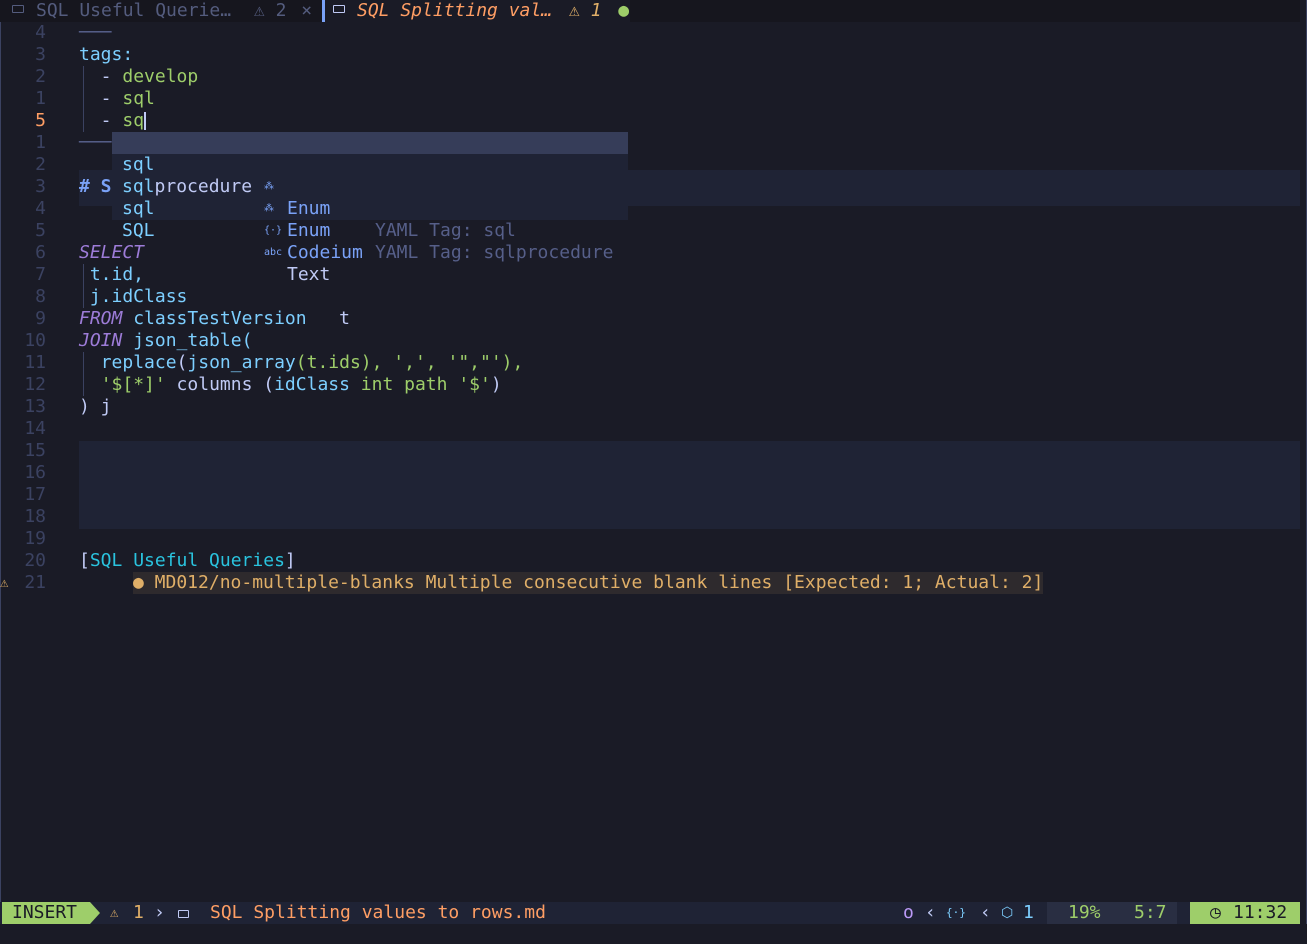 This screenshot has height=944, width=1307. I want to click on tab-sql-useful-queries: SQL Useful Querie… ⚠ 2 ×, so click(162, 11).